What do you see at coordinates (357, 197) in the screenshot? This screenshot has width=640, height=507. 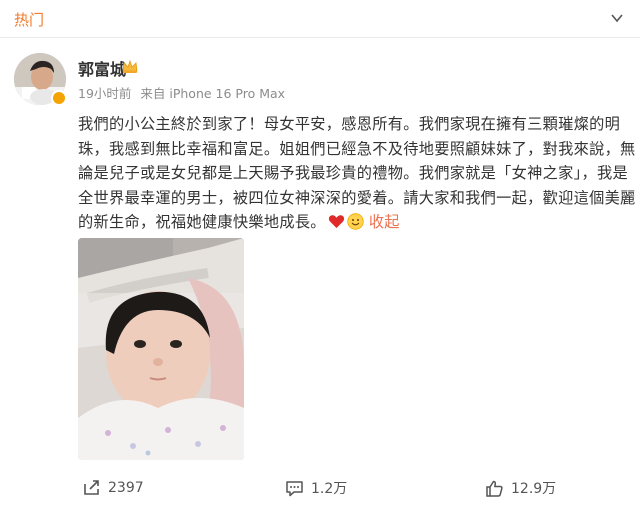 I see `post-line: 全世界最幸運的男士，被四位女神深深的愛着。請大家和我們一起，歡迎這個美麗` at bounding box center [357, 197].